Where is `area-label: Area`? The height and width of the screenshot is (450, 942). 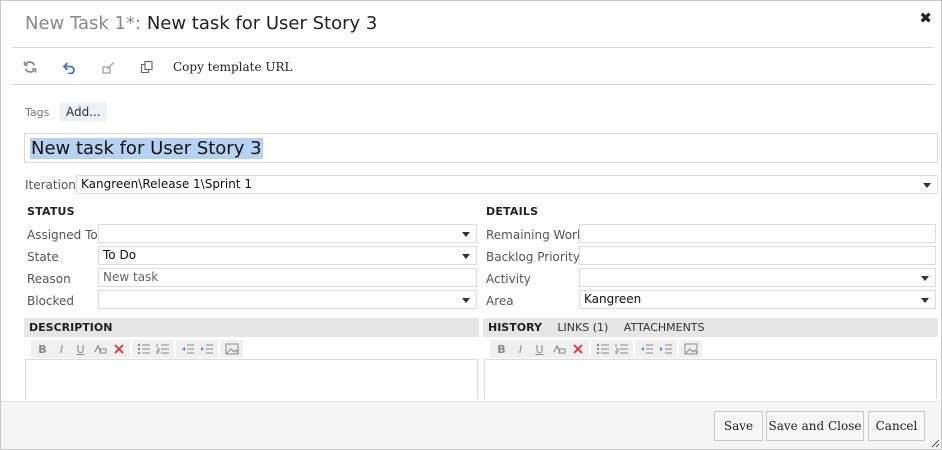
area-label: Area is located at coordinates (500, 301).